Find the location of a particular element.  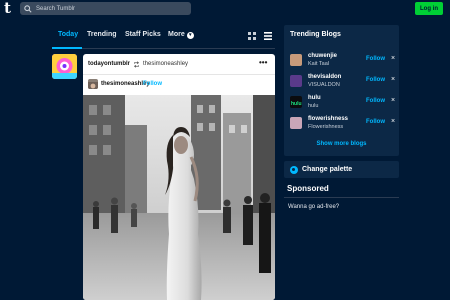

login-button: Log in is located at coordinates (429, 8).